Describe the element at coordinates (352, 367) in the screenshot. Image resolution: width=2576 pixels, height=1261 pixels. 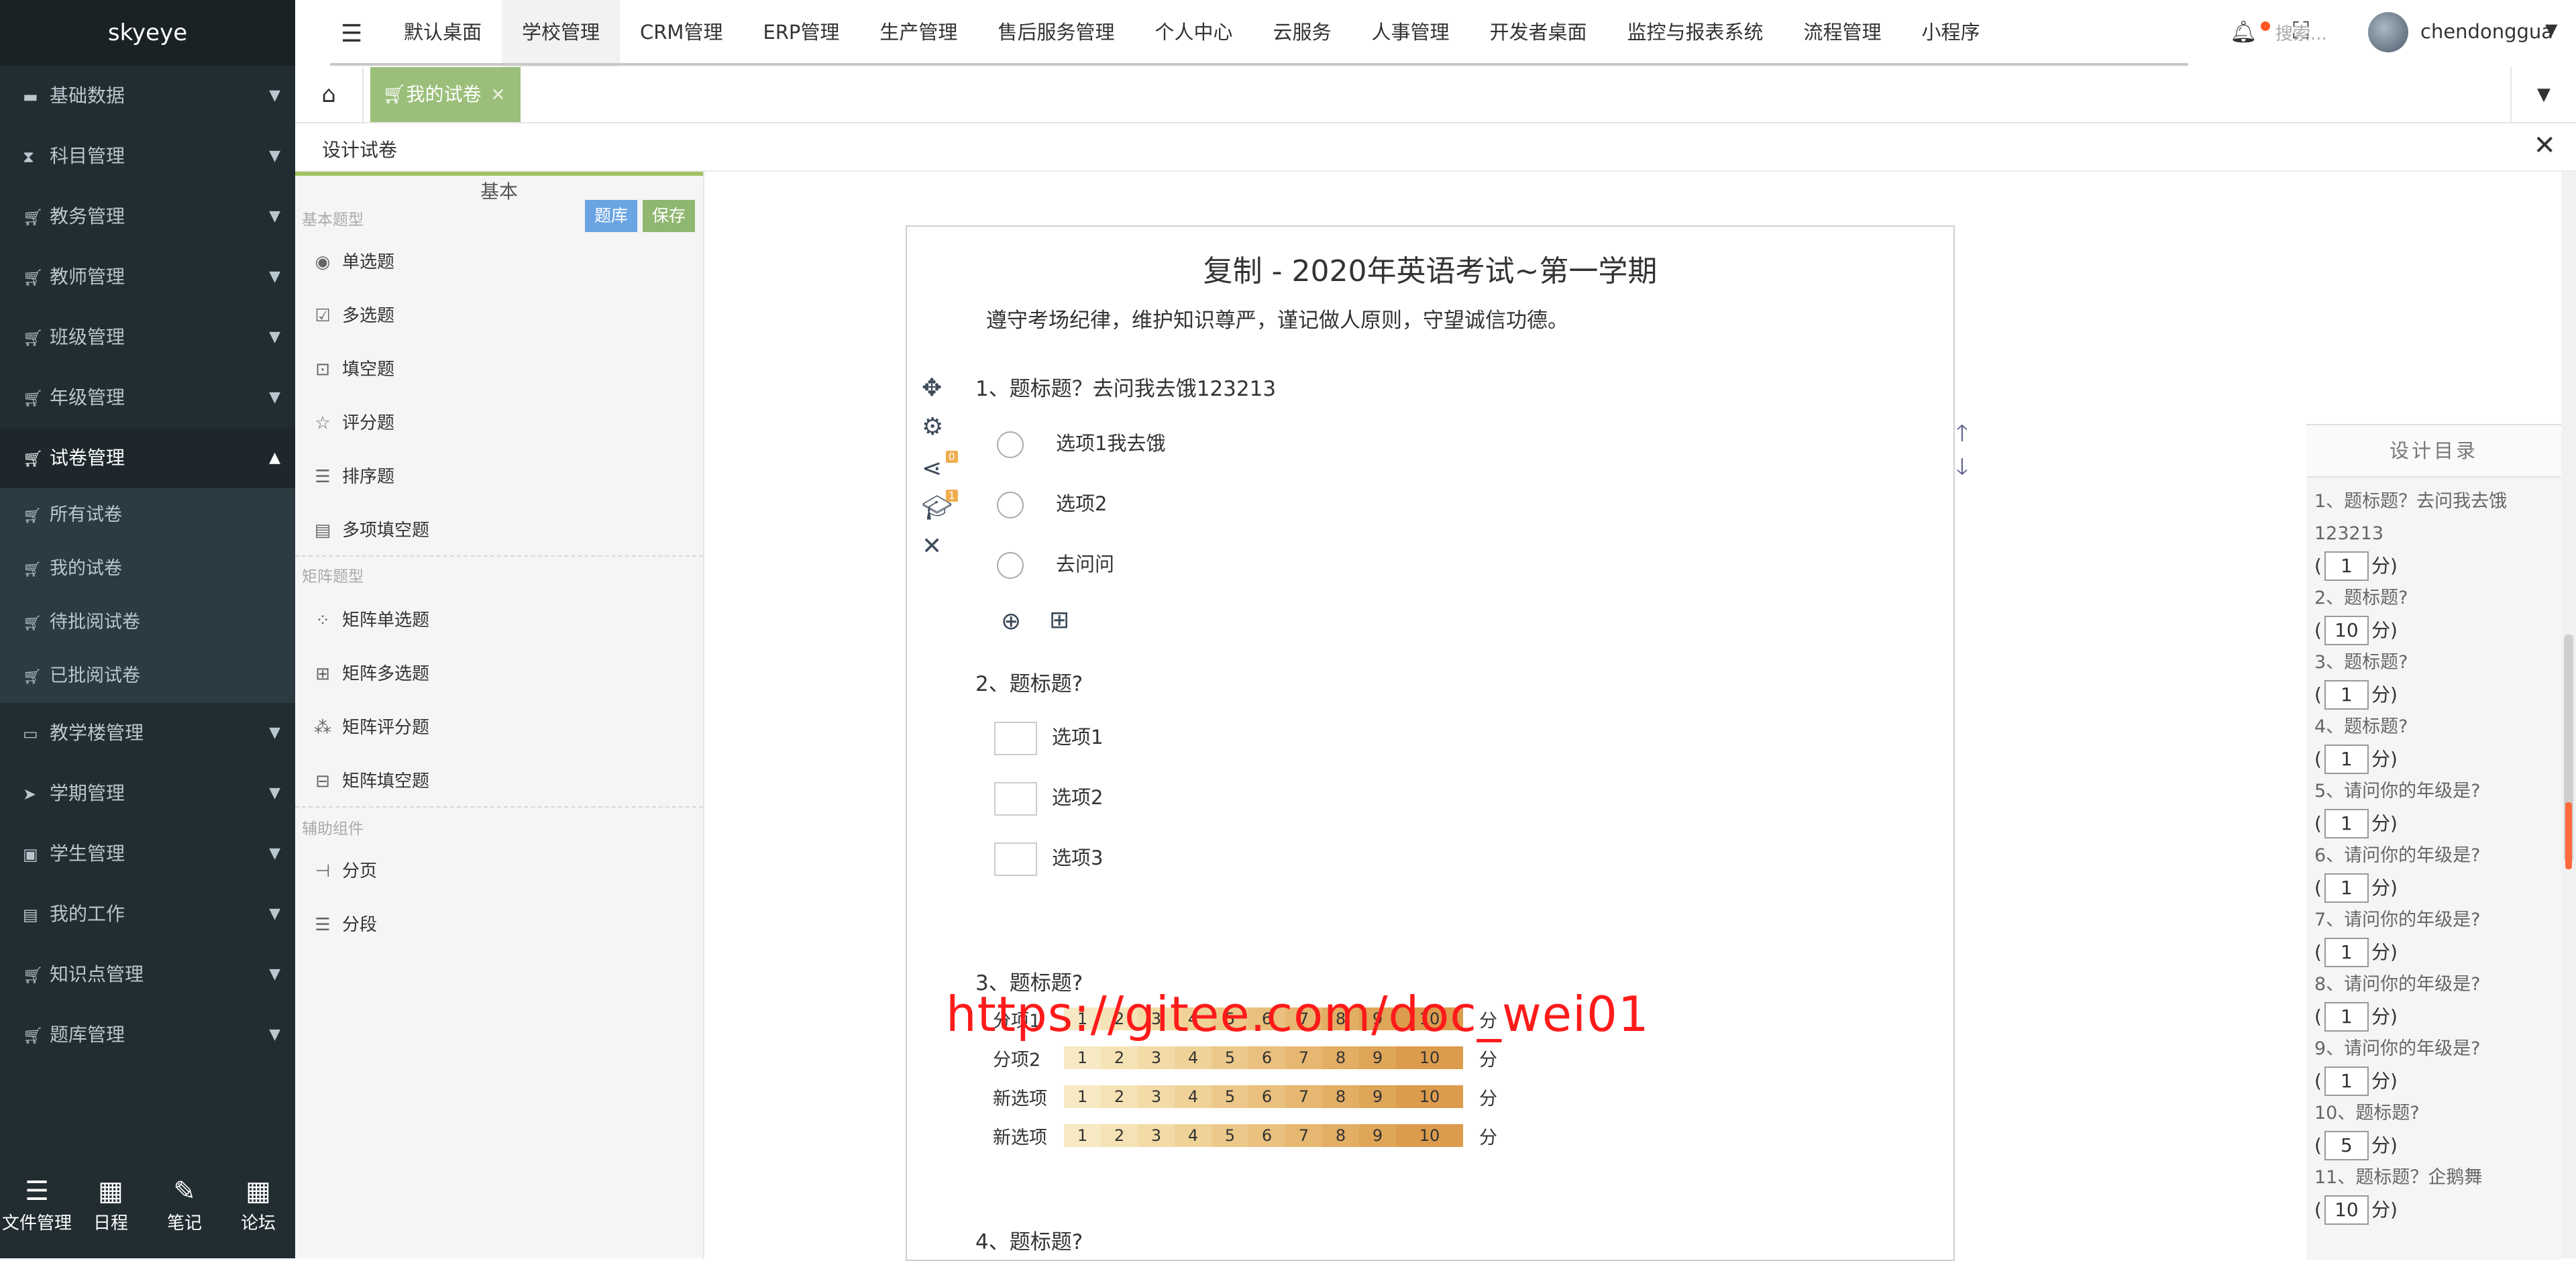
I see `palette-fill-blank: ⊡ 填空题` at that location.